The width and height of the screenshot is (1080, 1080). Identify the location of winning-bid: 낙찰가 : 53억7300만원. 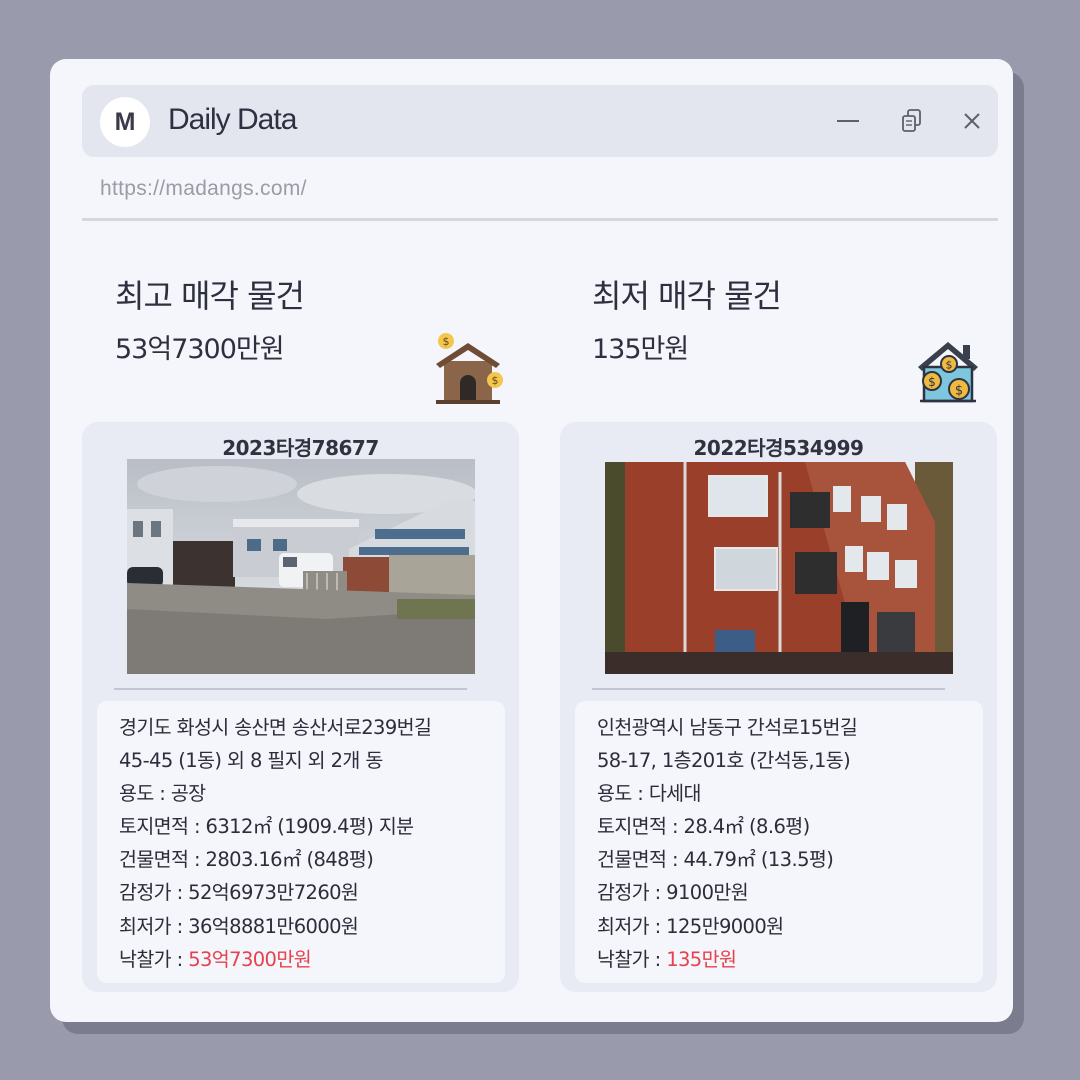
(312, 959).